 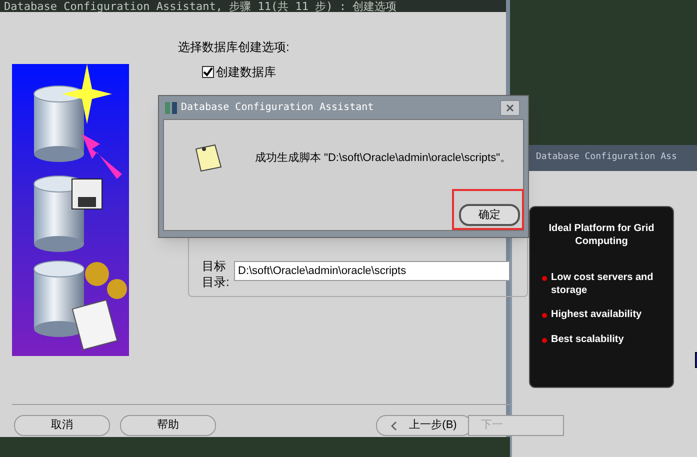 What do you see at coordinates (208, 72) in the screenshot?
I see `checkbox` at bounding box center [208, 72].